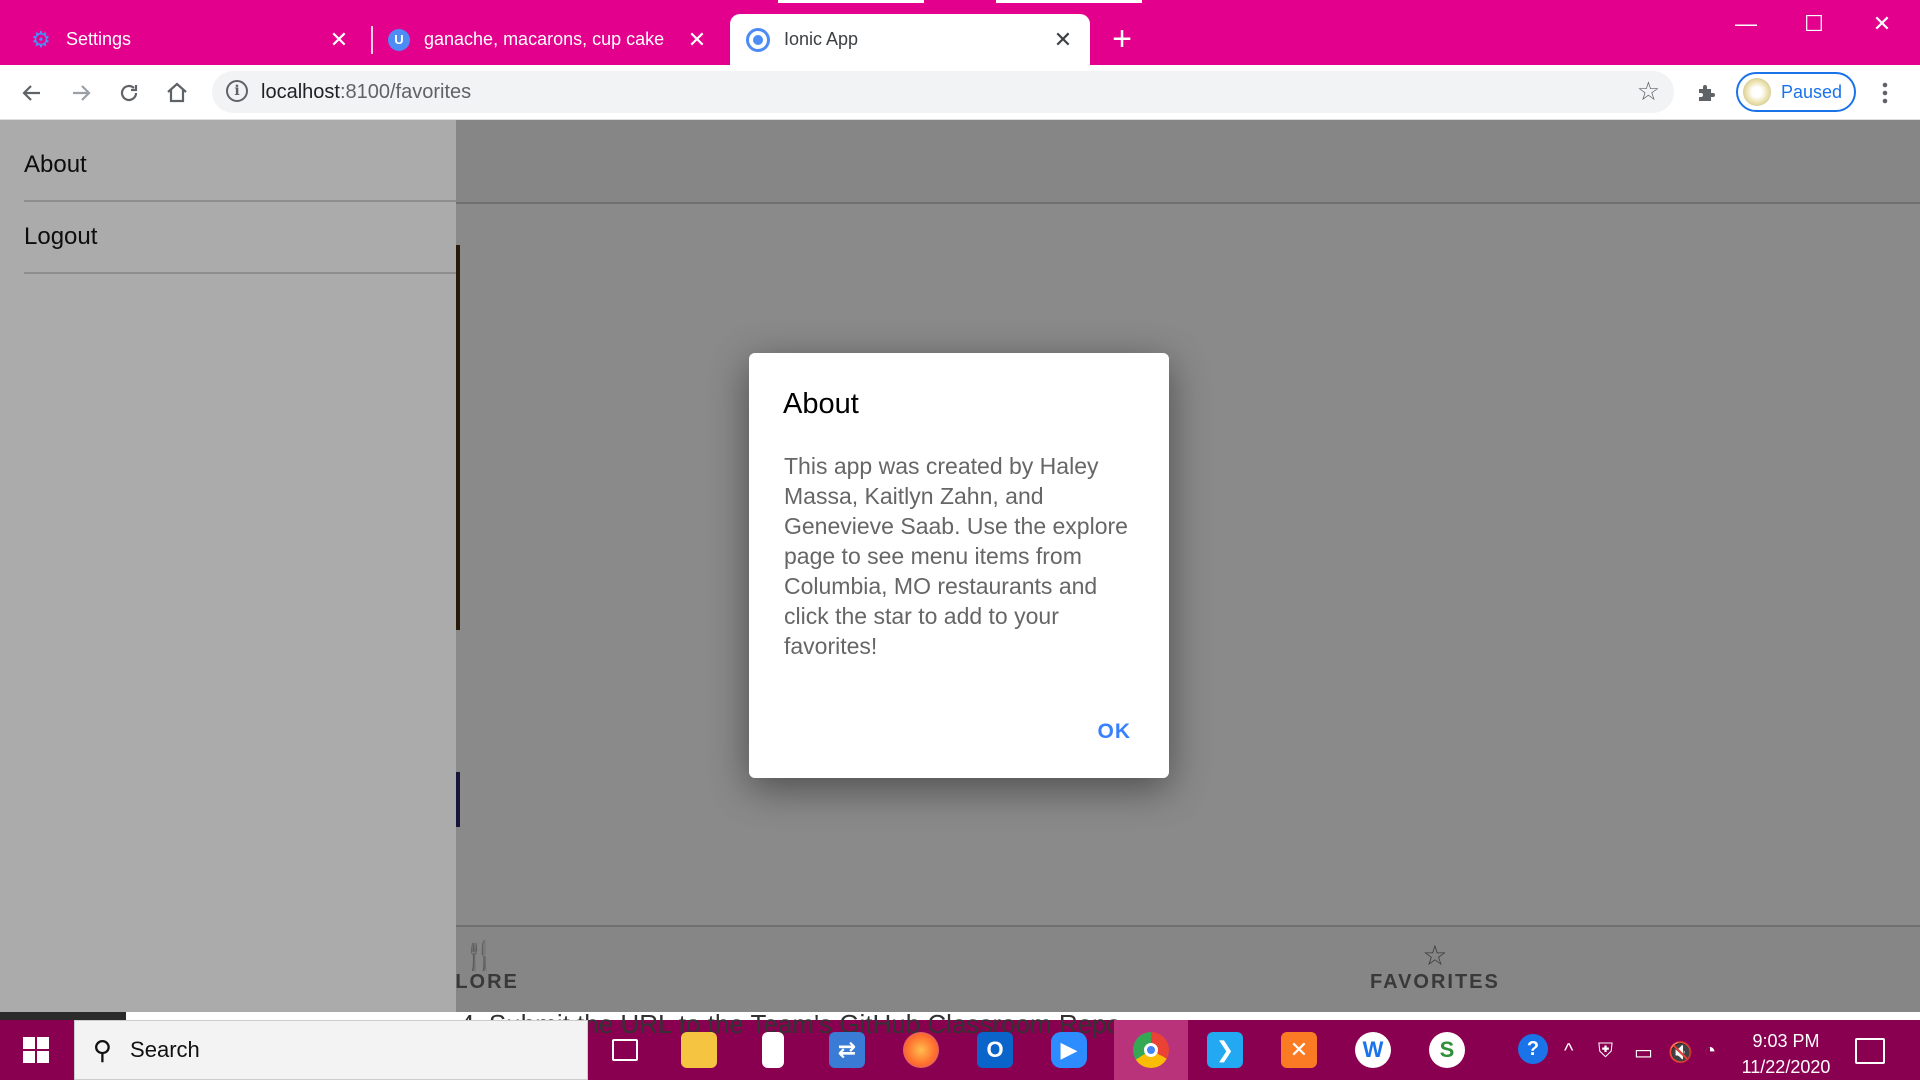 Image resolution: width=1920 pixels, height=1080 pixels. Describe the element at coordinates (544, 39) in the screenshot. I see `tab-label: ganache, macarons, cup cake` at that location.